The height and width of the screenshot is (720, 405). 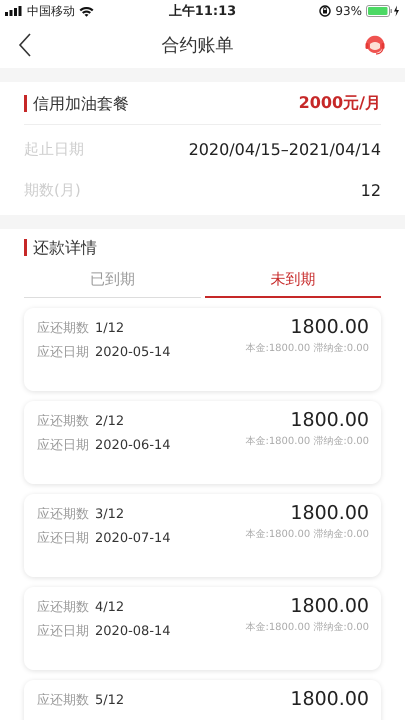 I want to click on page-title: 合约账单, so click(x=198, y=45).